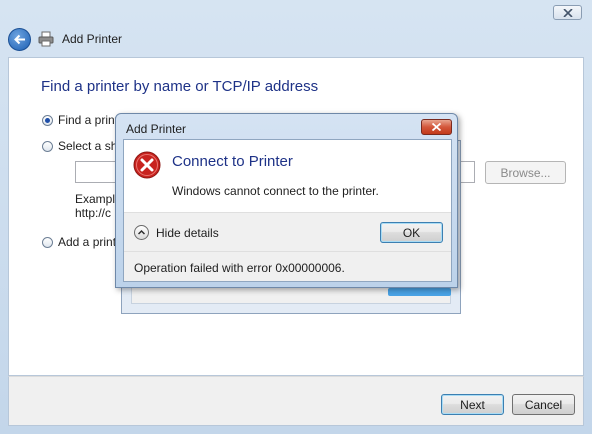 Image resolution: width=592 pixels, height=434 pixels. What do you see at coordinates (92, 39) in the screenshot?
I see `window-header-title: Add Printer` at bounding box center [92, 39].